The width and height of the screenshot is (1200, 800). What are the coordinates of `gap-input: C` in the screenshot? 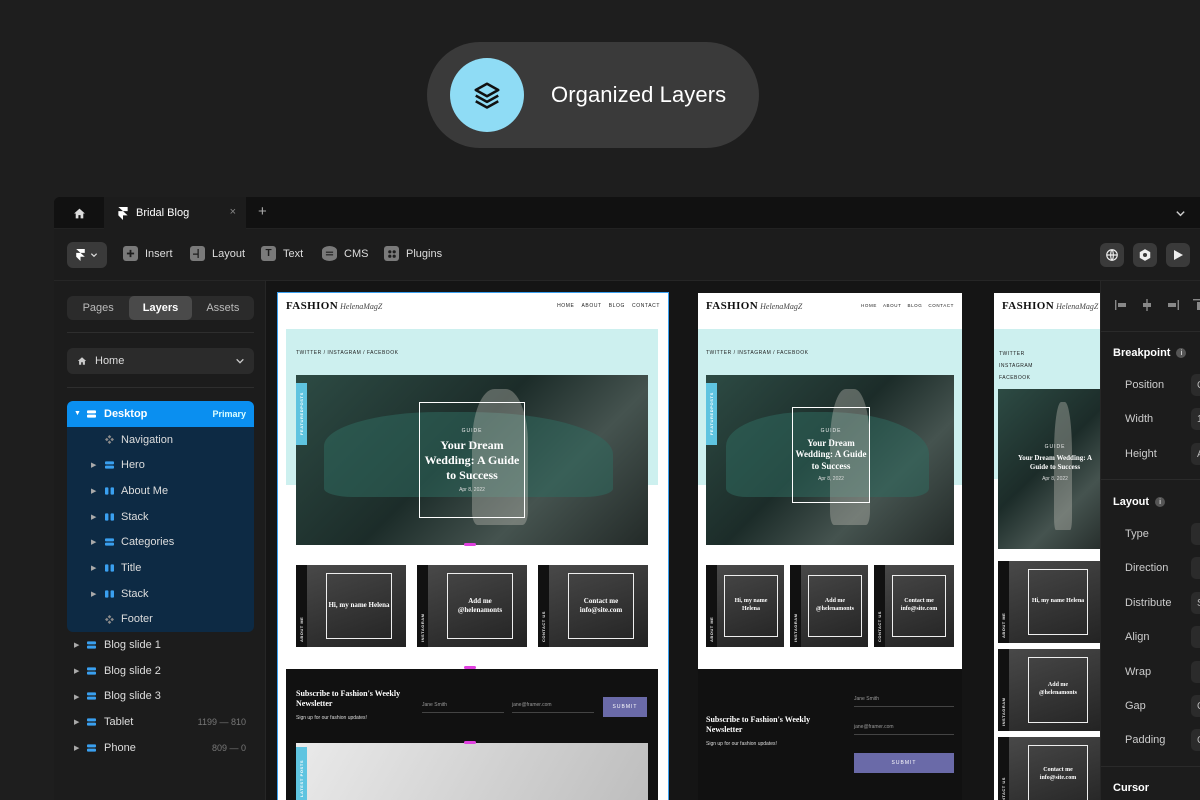 It's located at (1195, 706).